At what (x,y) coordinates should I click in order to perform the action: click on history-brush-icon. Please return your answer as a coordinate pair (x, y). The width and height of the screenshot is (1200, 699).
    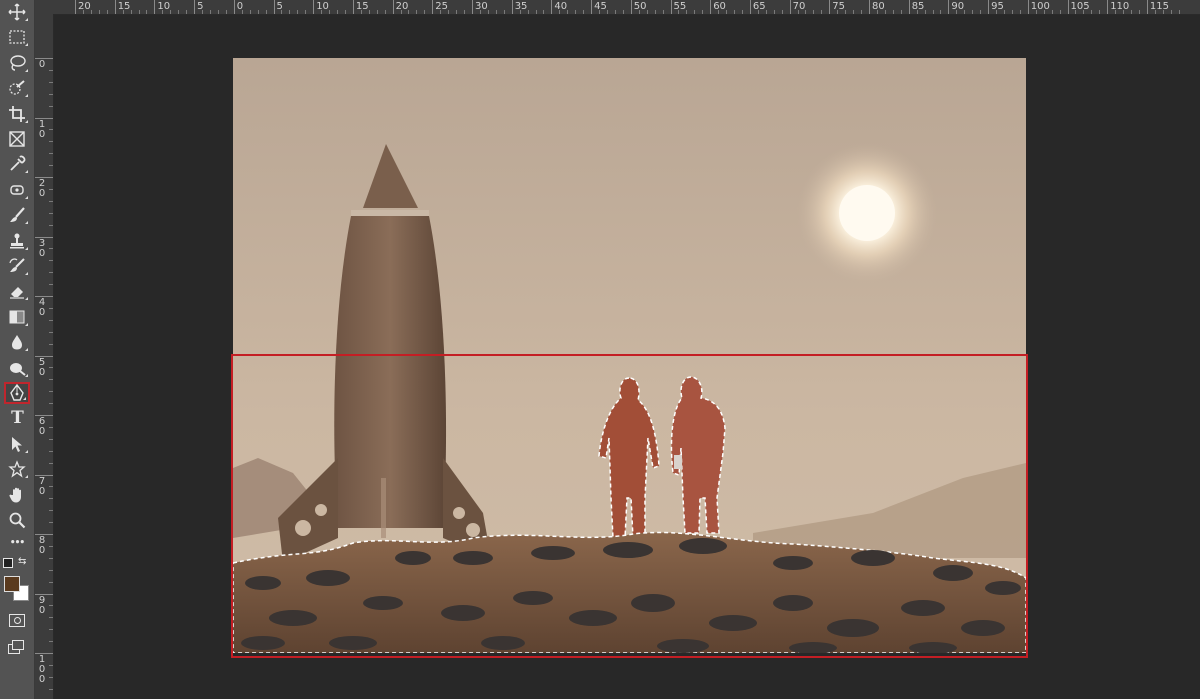
    Looking at the image, I should click on (17, 265).